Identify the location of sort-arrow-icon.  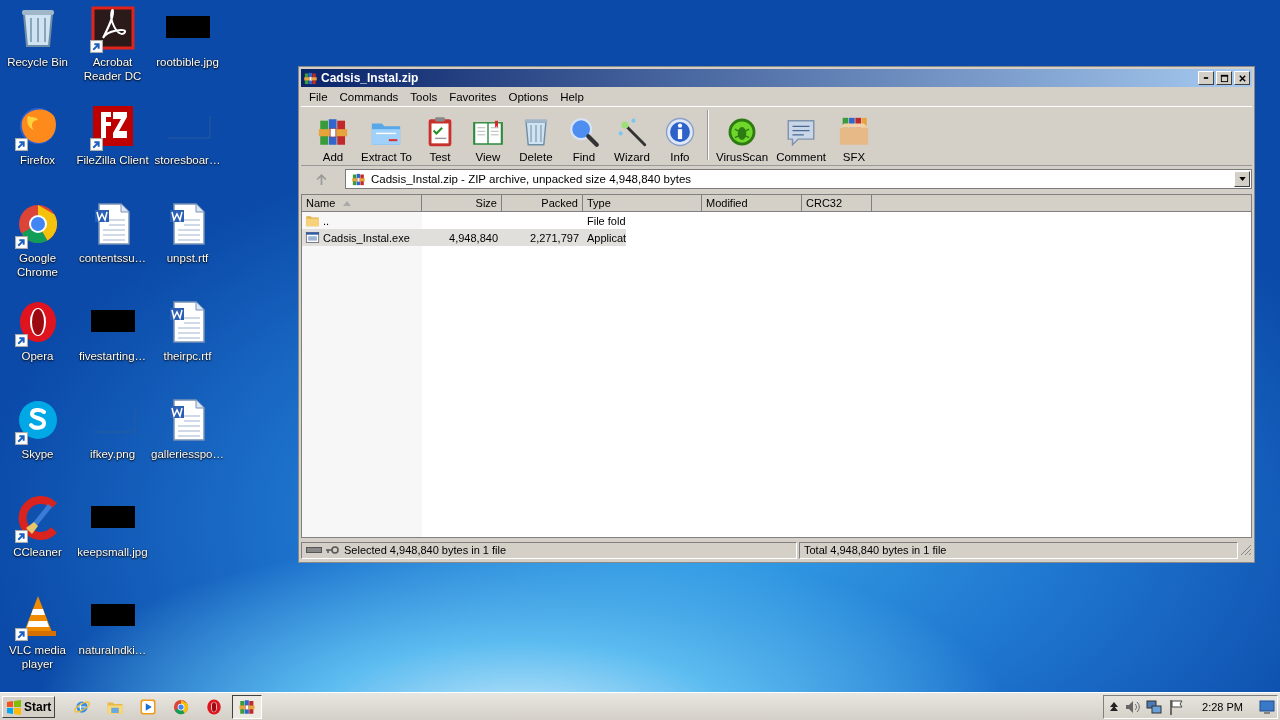
(347, 203).